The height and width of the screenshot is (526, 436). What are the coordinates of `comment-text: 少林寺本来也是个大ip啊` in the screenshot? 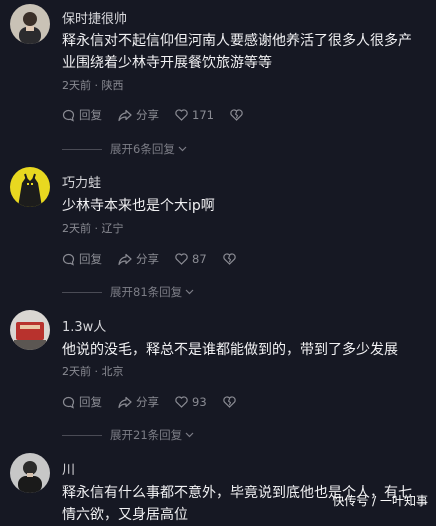 It's located at (138, 206).